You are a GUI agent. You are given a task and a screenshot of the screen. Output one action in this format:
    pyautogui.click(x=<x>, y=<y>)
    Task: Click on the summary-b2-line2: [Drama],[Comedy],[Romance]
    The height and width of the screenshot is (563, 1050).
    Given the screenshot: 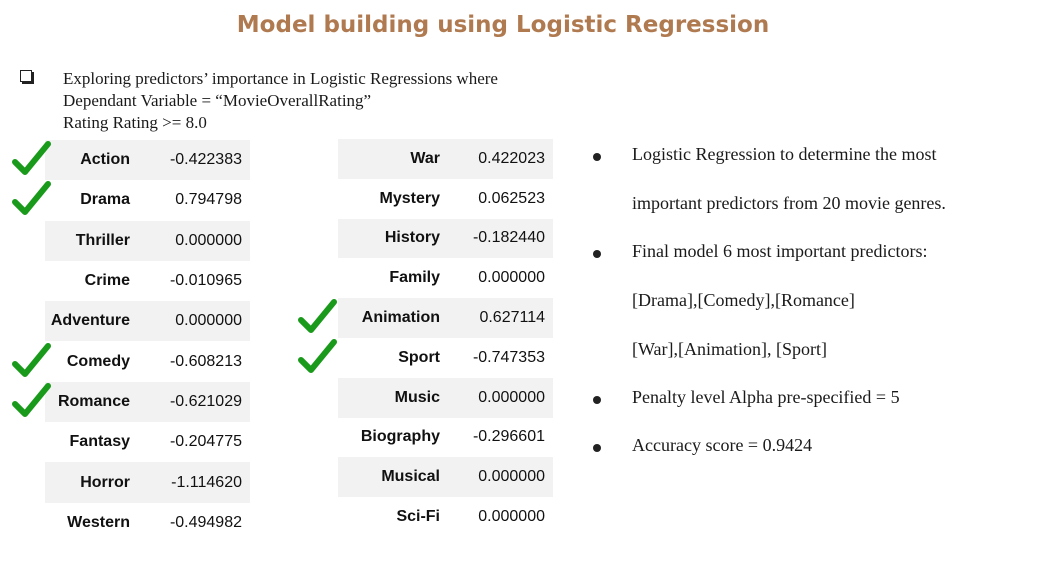 What is the action you would take?
    pyautogui.click(x=743, y=300)
    